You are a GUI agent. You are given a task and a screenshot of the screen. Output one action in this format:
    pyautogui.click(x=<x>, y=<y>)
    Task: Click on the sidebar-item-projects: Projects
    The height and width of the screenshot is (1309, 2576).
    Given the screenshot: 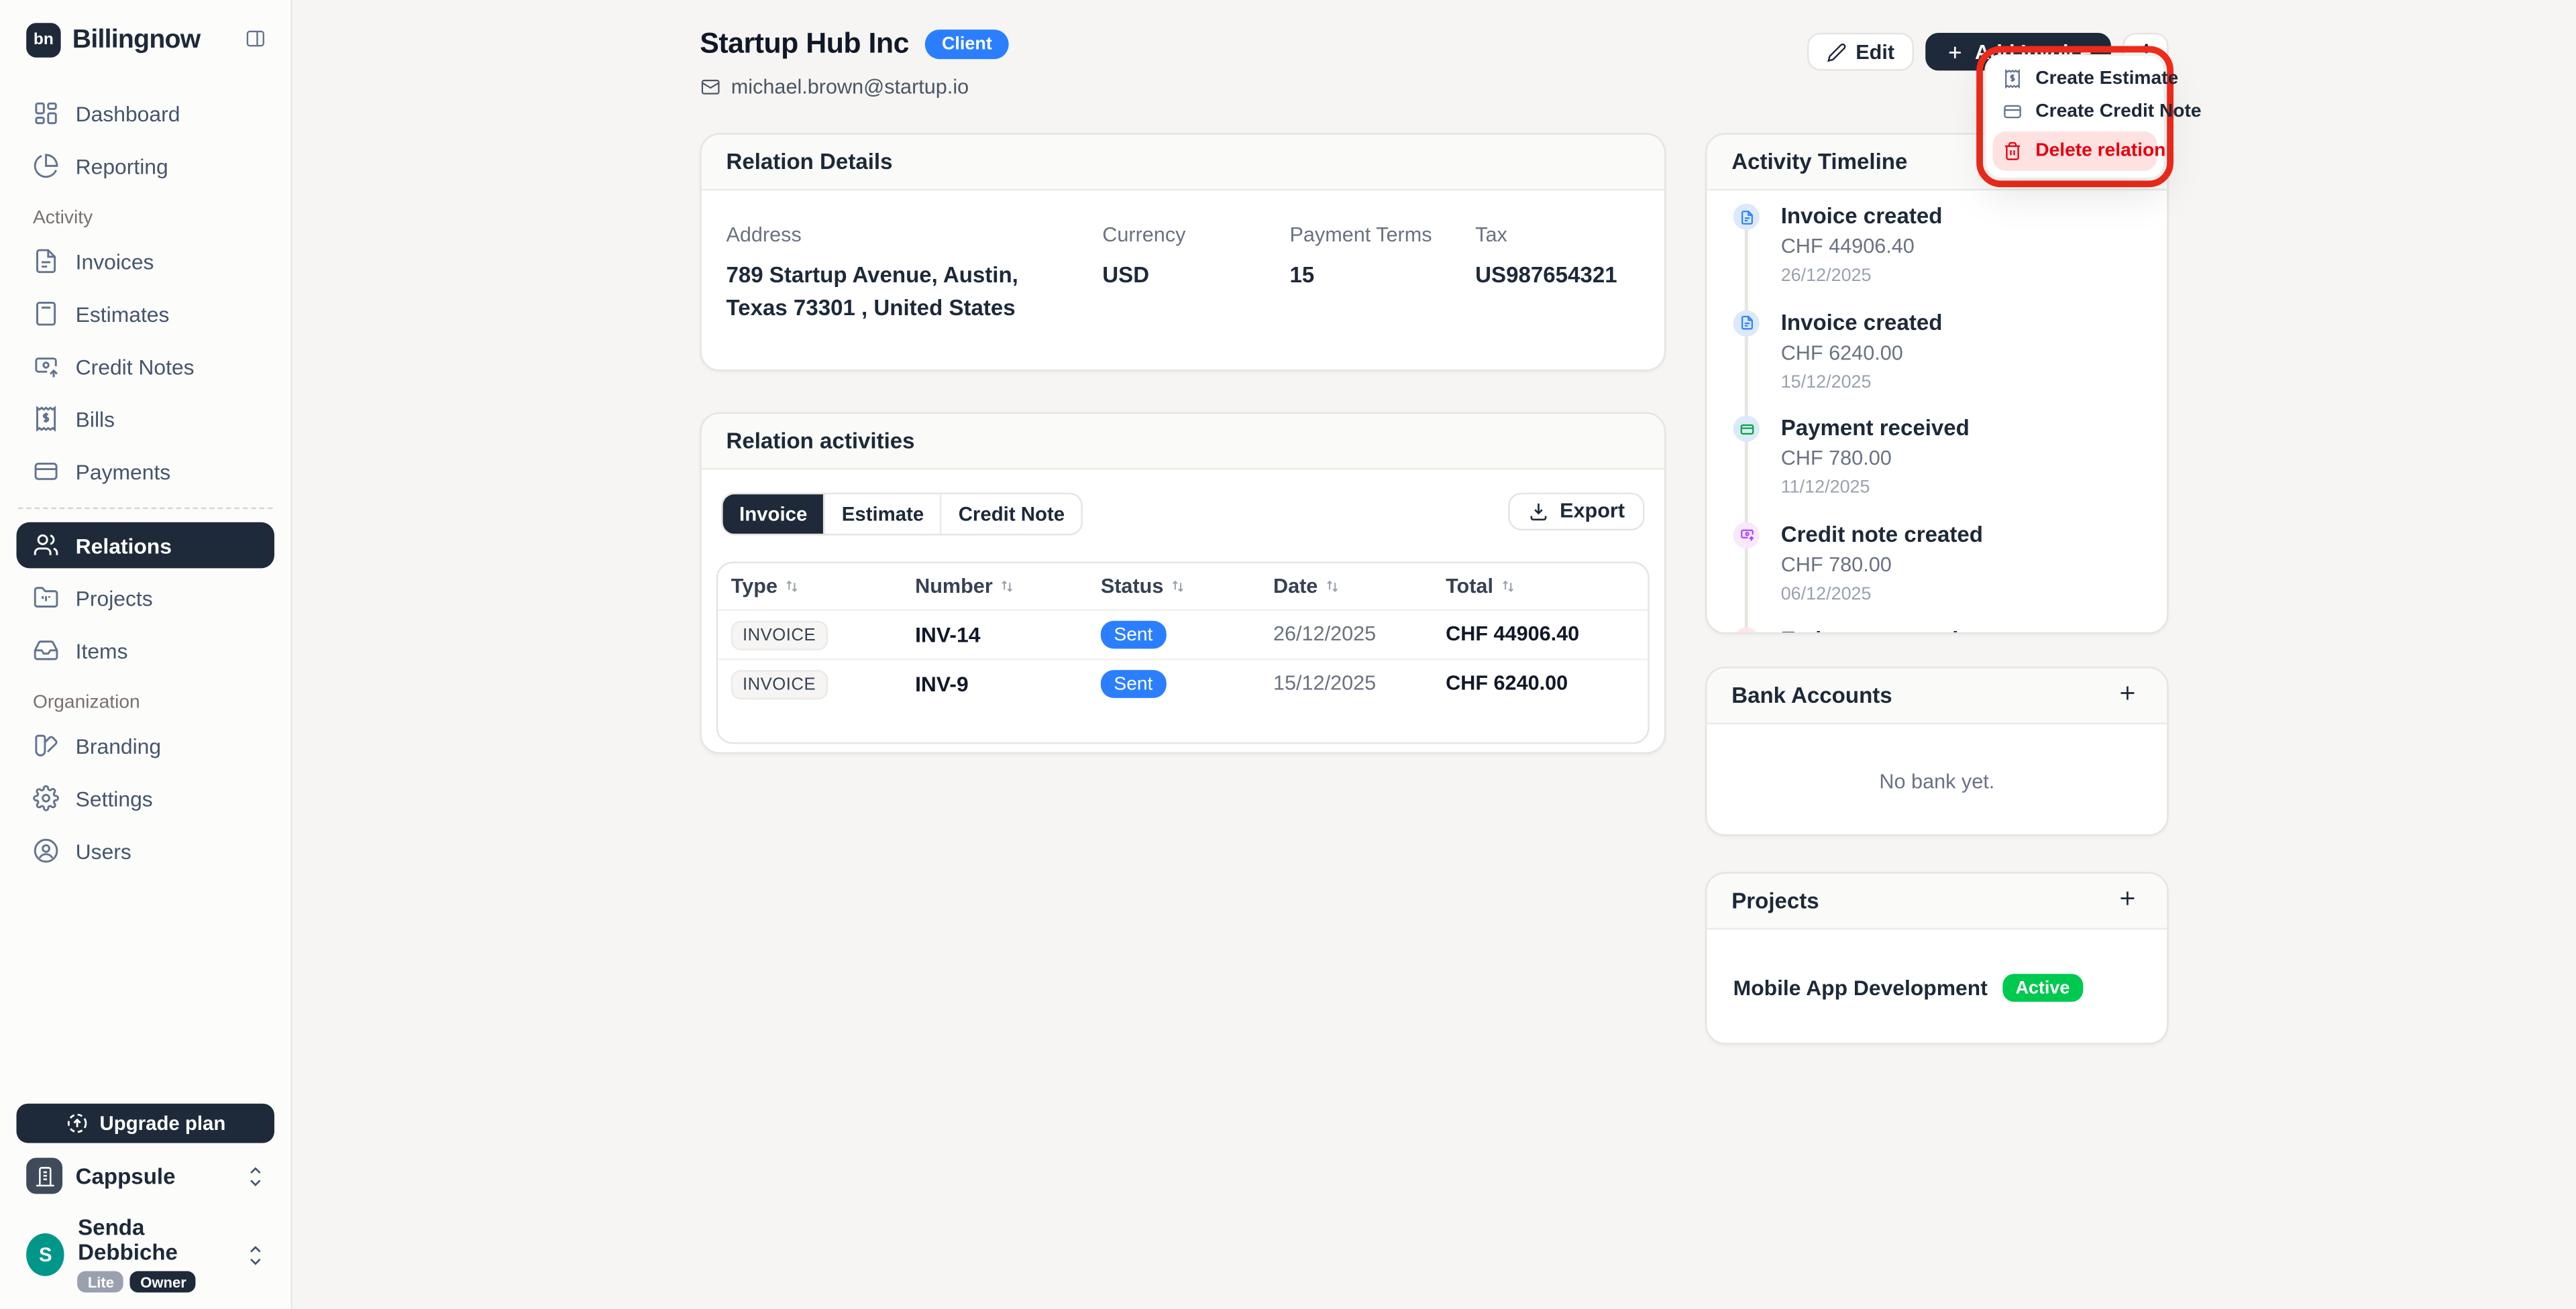 What is the action you would take?
    pyautogui.click(x=145, y=598)
    